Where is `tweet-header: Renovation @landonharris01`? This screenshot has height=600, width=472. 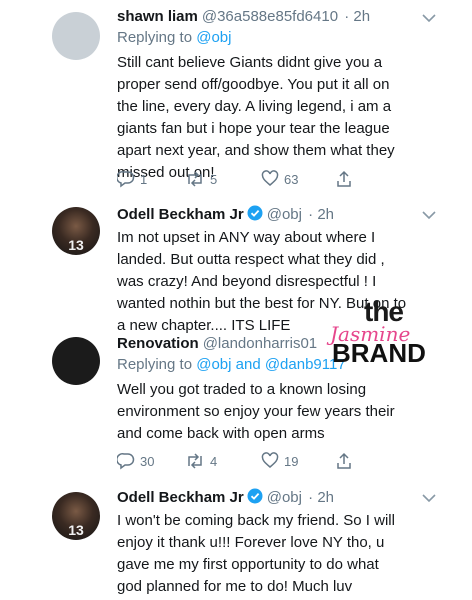 tweet-header: Renovation @landonharris01 is located at coordinates (217, 343).